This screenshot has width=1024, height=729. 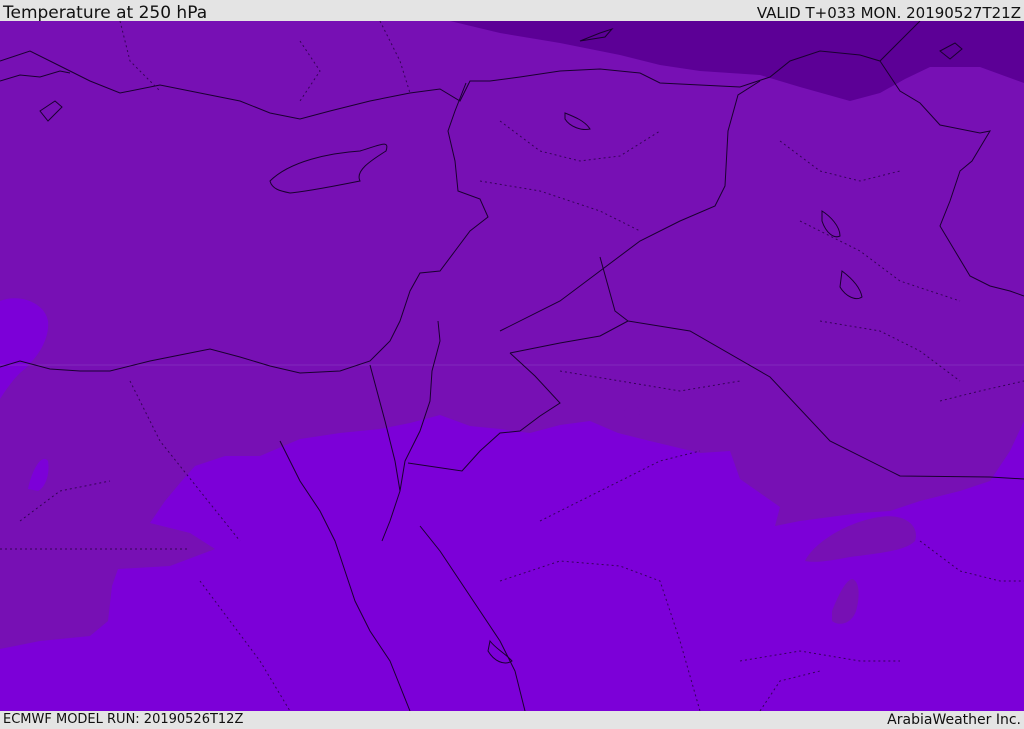 What do you see at coordinates (105, 13) in the screenshot?
I see `map-title: Temperature at 250 hPa` at bounding box center [105, 13].